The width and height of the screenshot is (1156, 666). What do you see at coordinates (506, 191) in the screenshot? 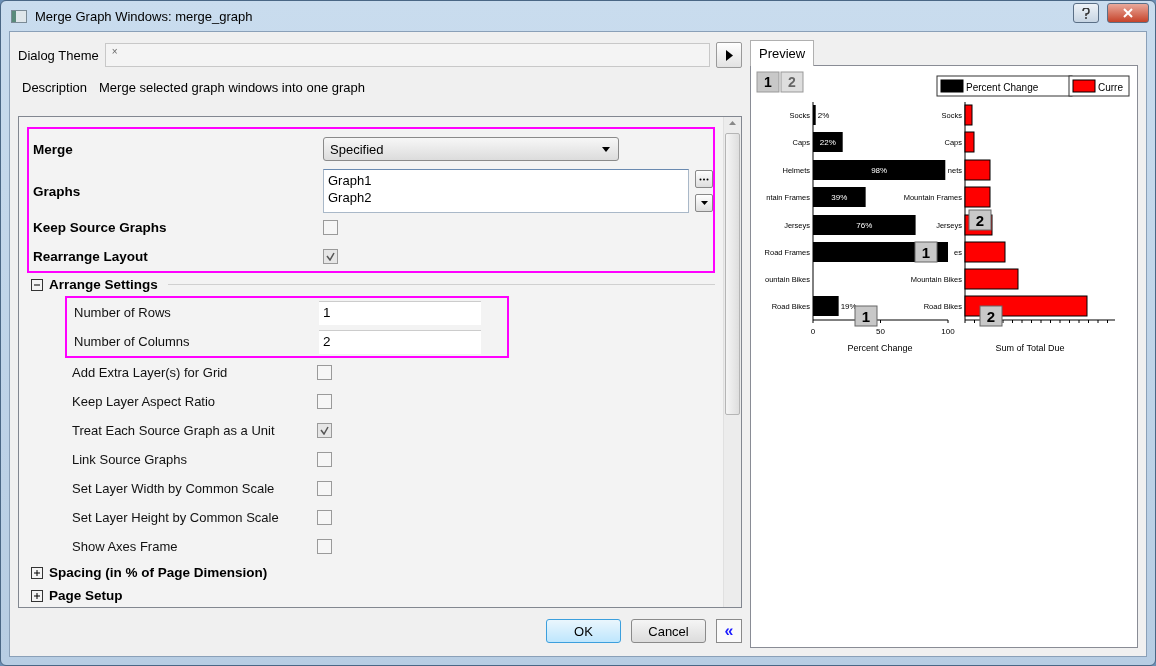
I see `graphs-field: Graph1 Graph2` at bounding box center [506, 191].